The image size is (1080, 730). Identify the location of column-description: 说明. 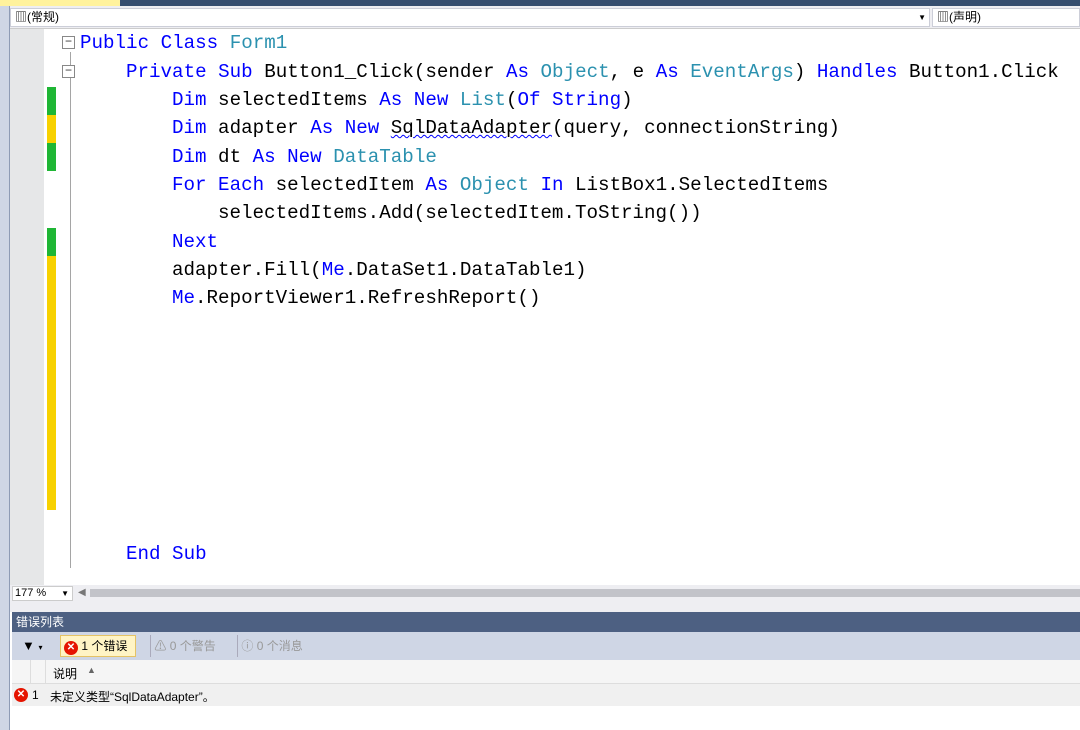
(65, 673).